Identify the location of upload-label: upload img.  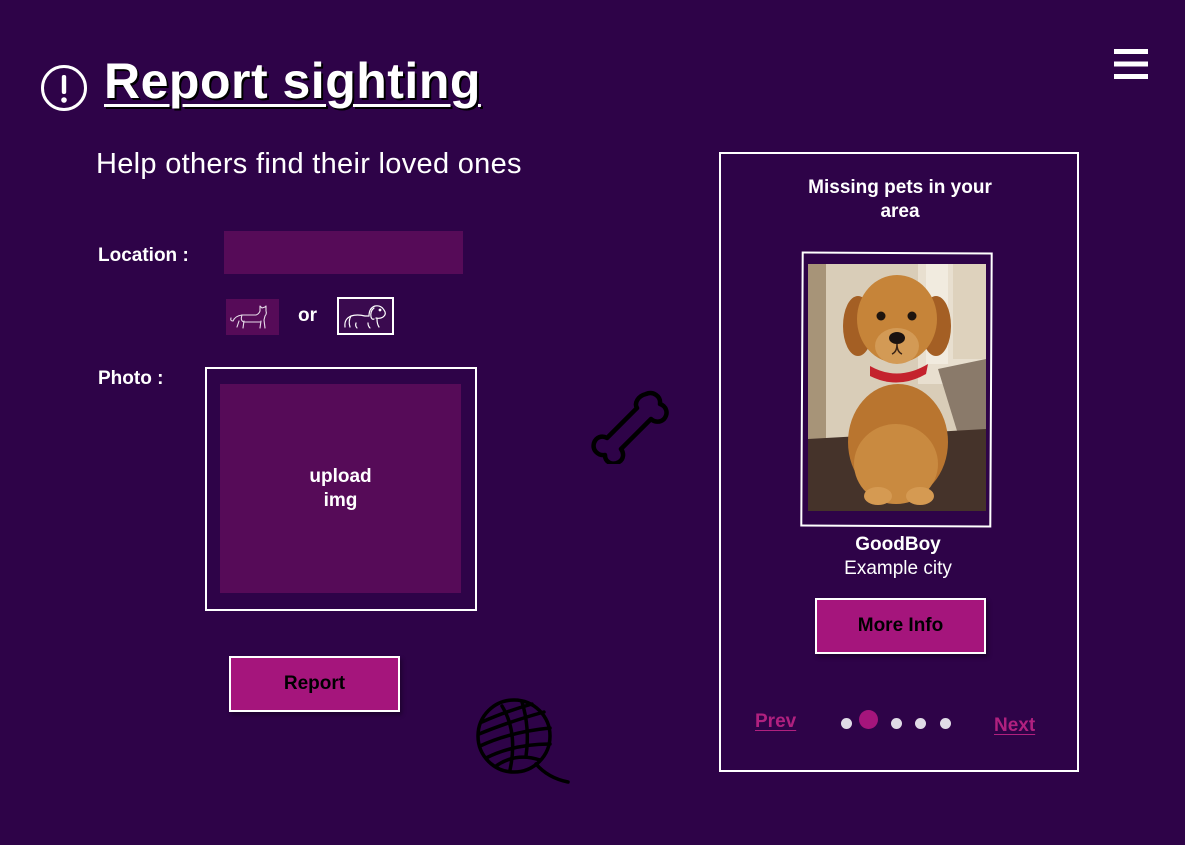
(340, 488).